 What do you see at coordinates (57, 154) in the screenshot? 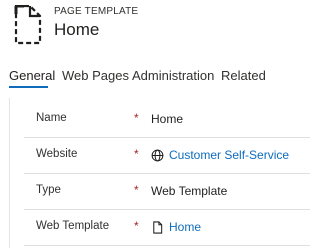
I see `field-label-website: Website` at bounding box center [57, 154].